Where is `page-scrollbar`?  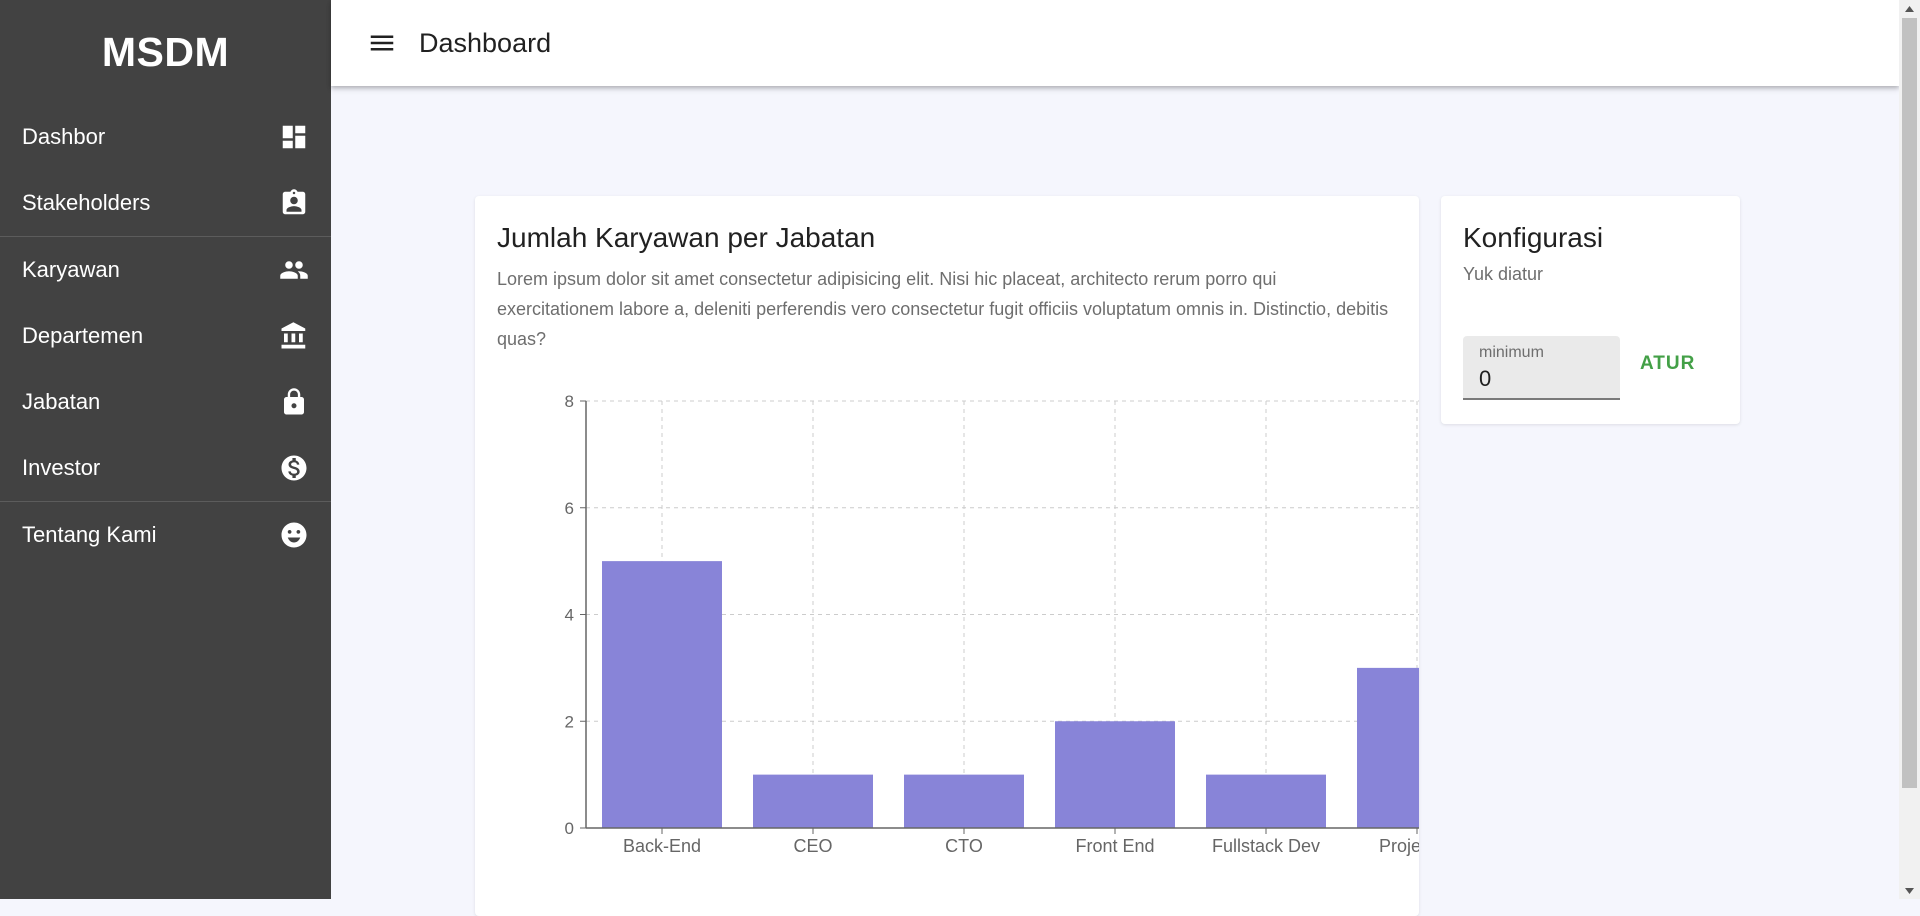 page-scrollbar is located at coordinates (1909, 449).